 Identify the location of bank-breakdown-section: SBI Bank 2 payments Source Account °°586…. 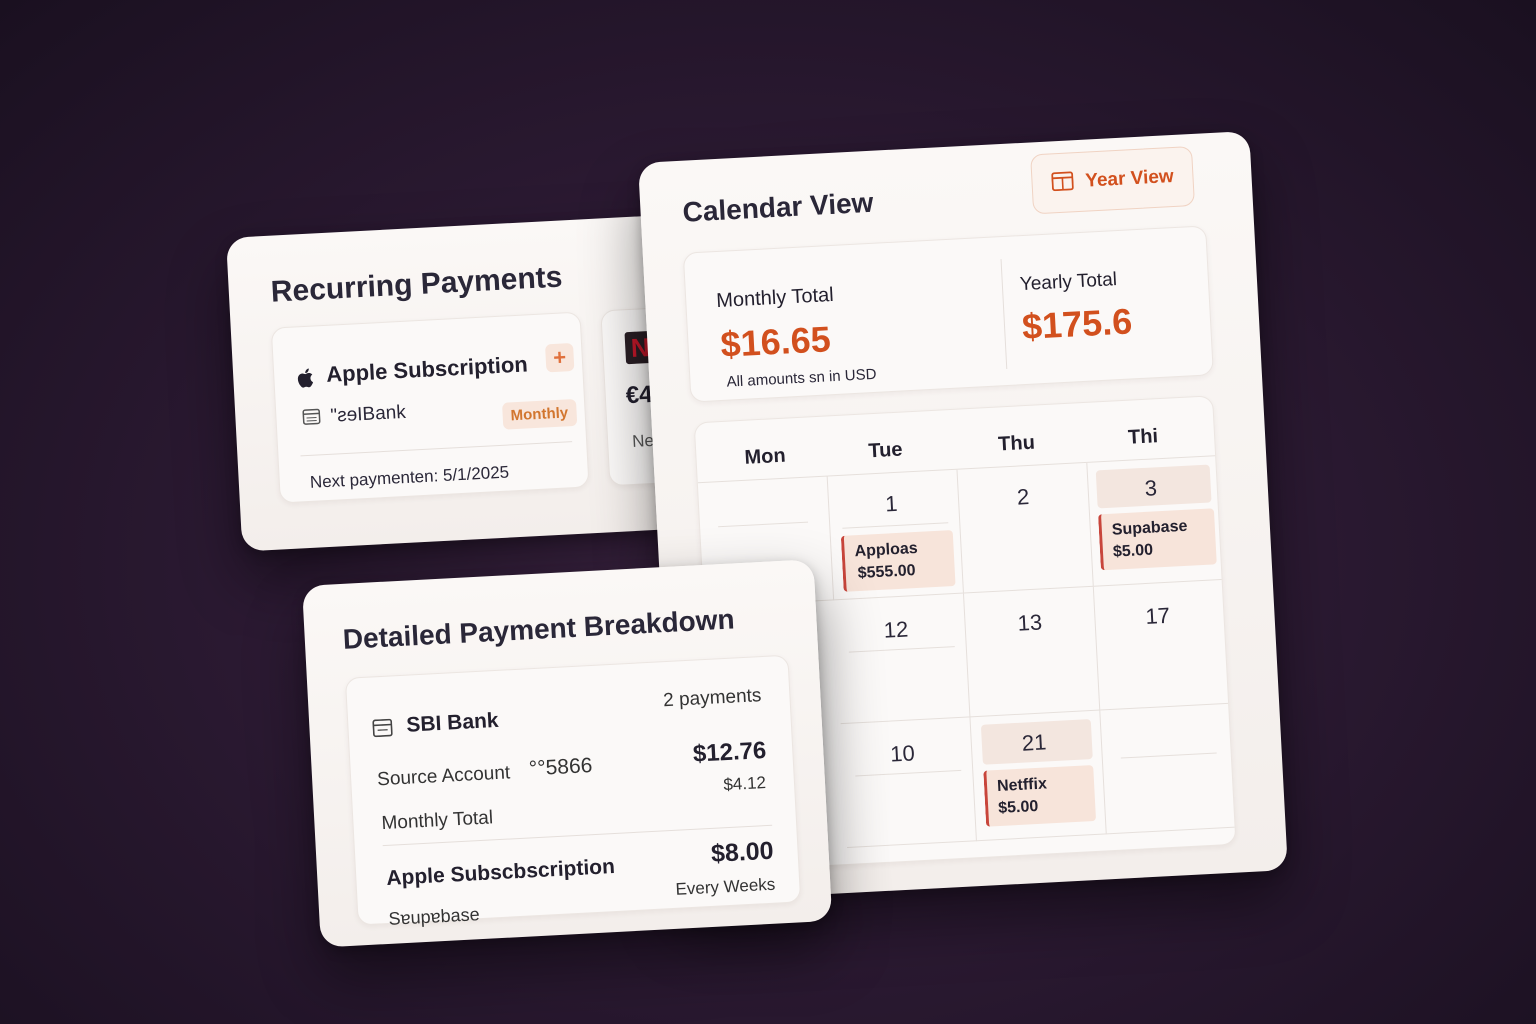
(573, 791).